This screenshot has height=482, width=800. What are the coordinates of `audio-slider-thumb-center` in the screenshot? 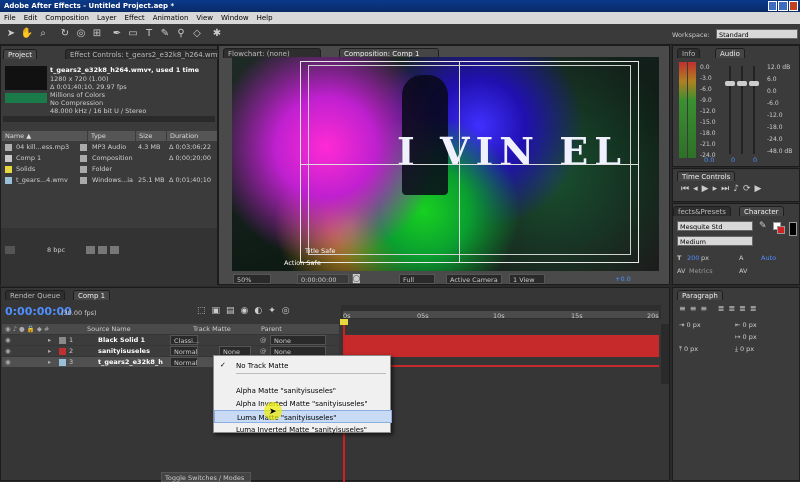 It's located at (742, 83).